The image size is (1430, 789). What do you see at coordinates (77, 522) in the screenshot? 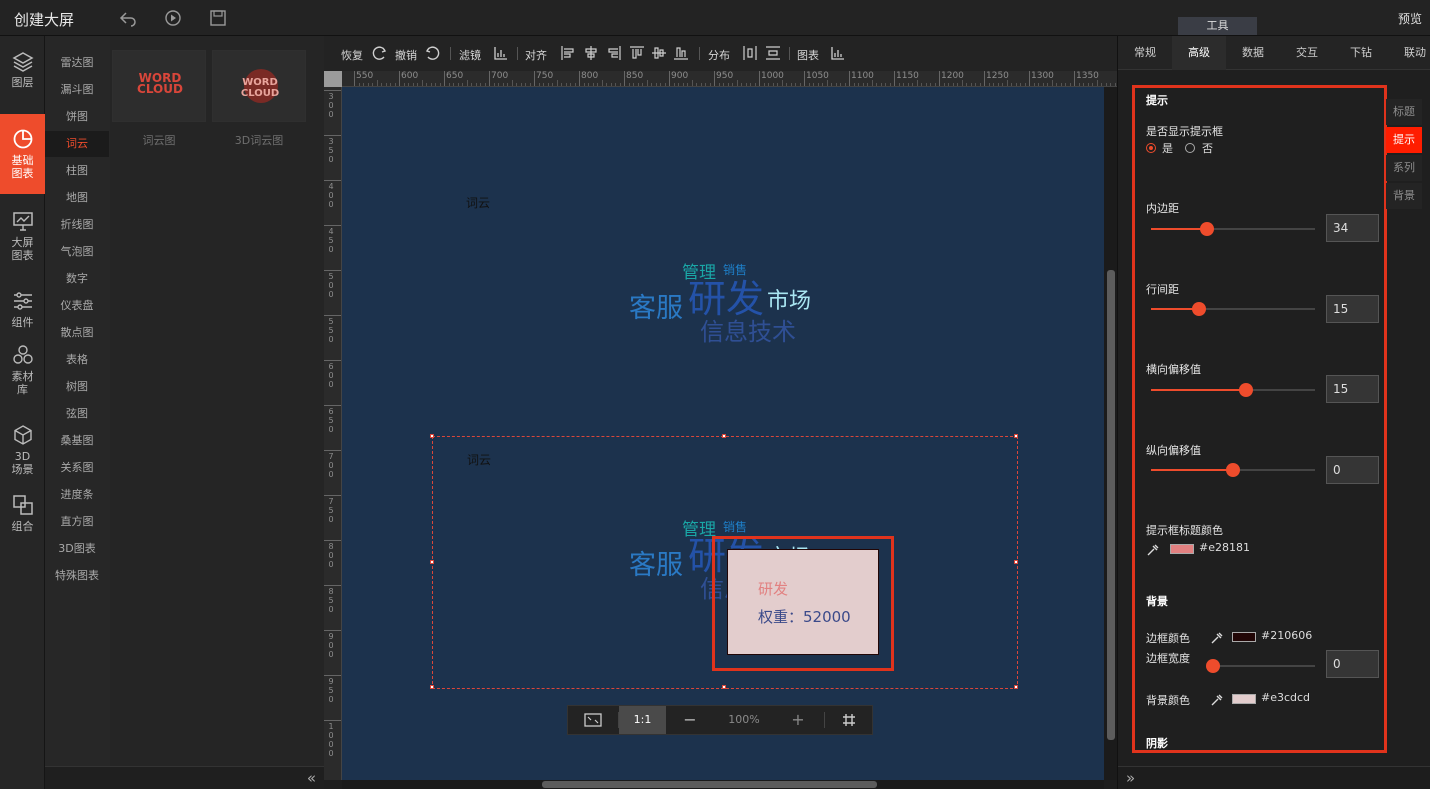
I see `category-item: 直方图` at bounding box center [77, 522].